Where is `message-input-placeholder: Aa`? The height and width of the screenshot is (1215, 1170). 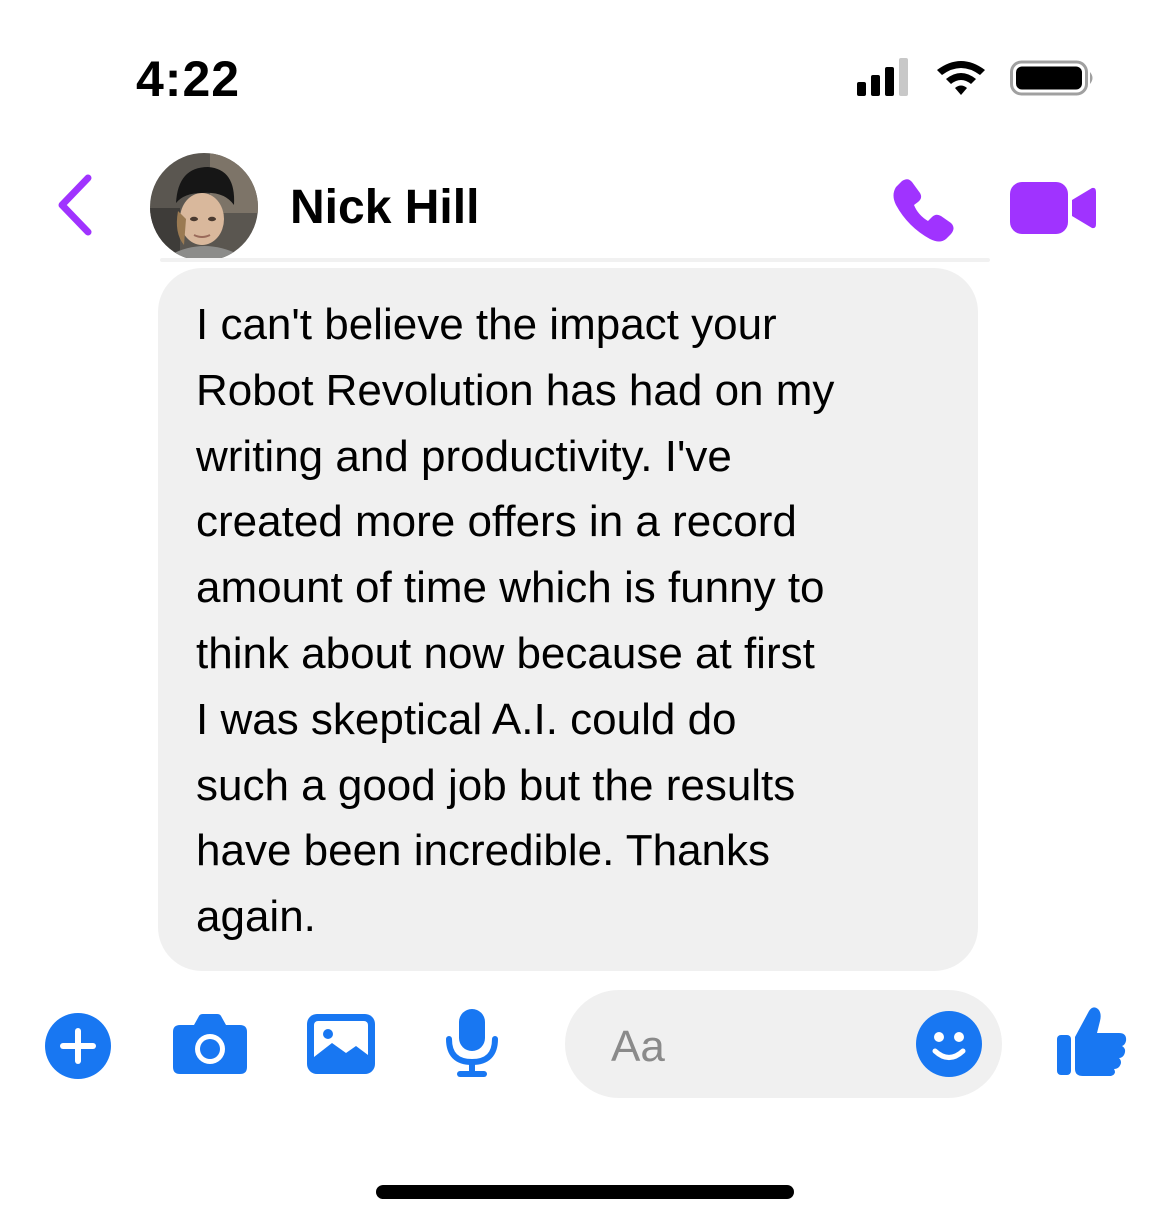 message-input-placeholder: Aa is located at coordinates (638, 1046).